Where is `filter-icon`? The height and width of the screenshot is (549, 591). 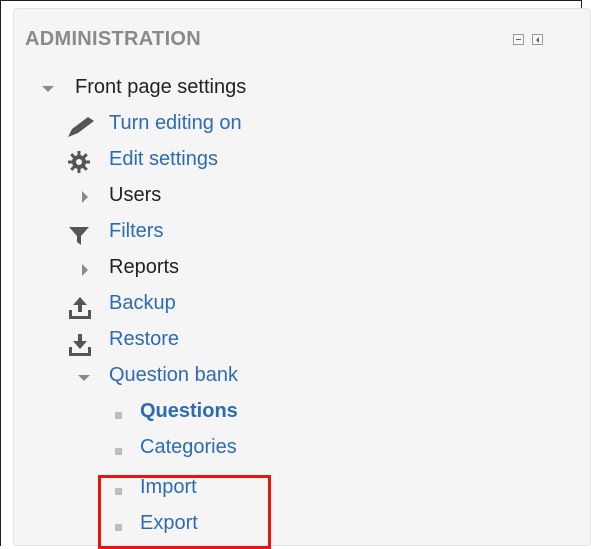 filter-icon is located at coordinates (79, 236).